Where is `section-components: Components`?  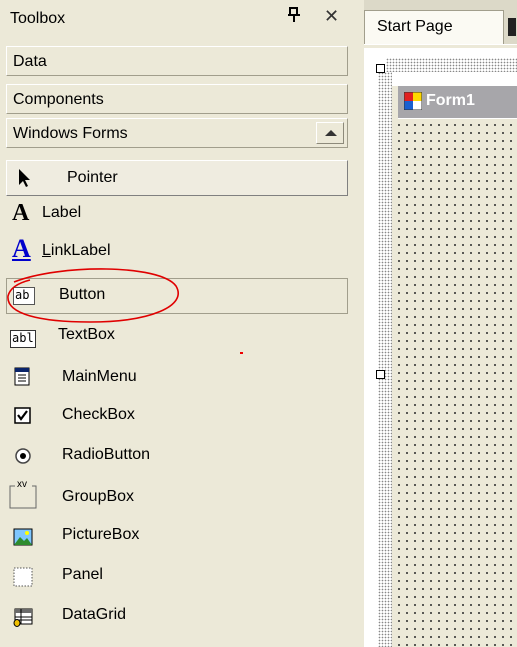
section-components: Components is located at coordinates (177, 99).